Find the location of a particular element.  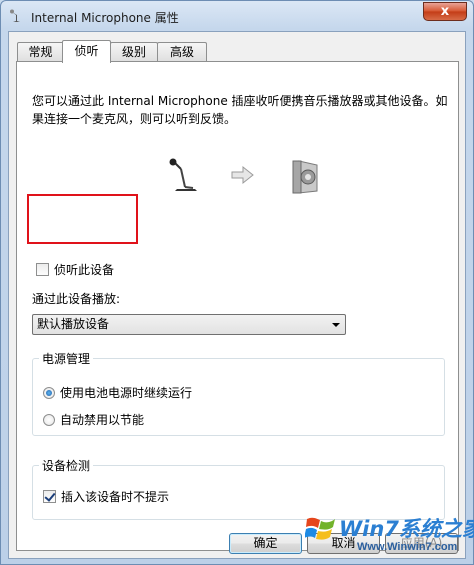

power-option-disable-label: 自动禁用以节能 is located at coordinates (102, 420).